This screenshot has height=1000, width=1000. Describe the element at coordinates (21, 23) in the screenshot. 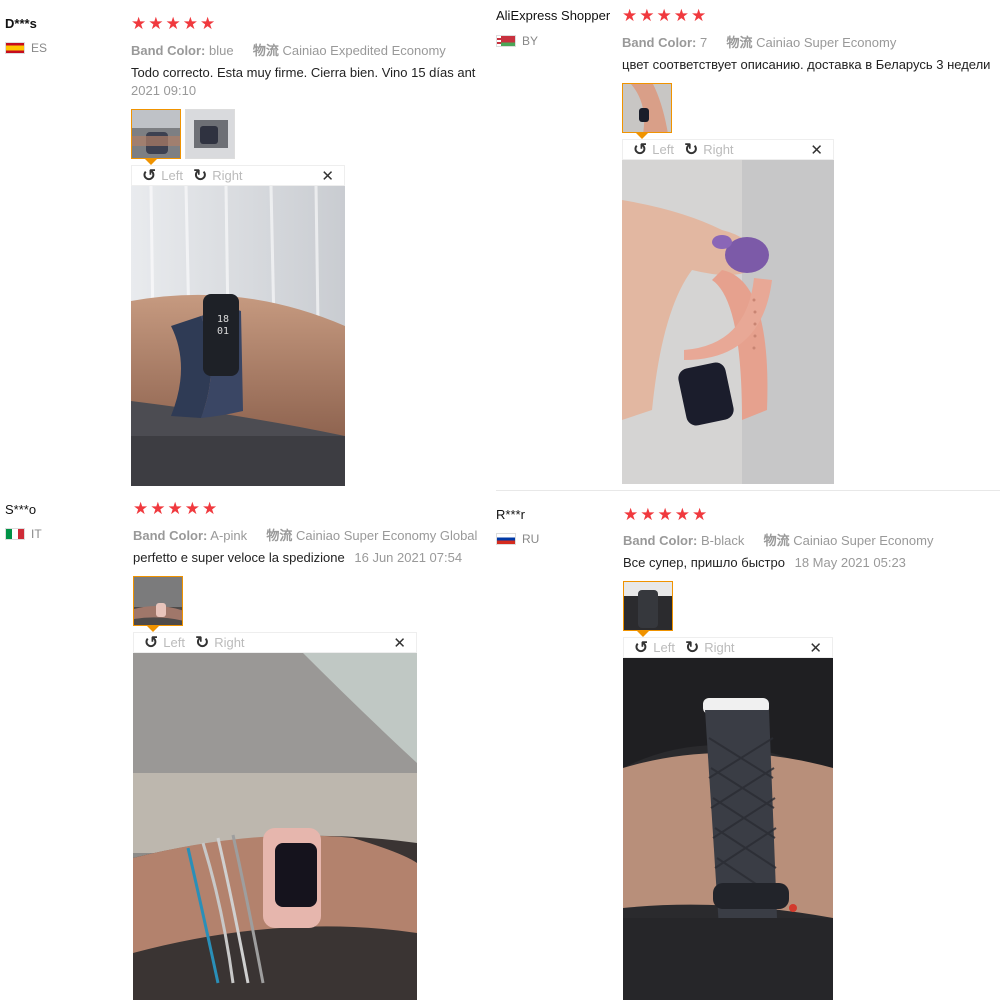

I see `reviewer-name: D***s` at that location.